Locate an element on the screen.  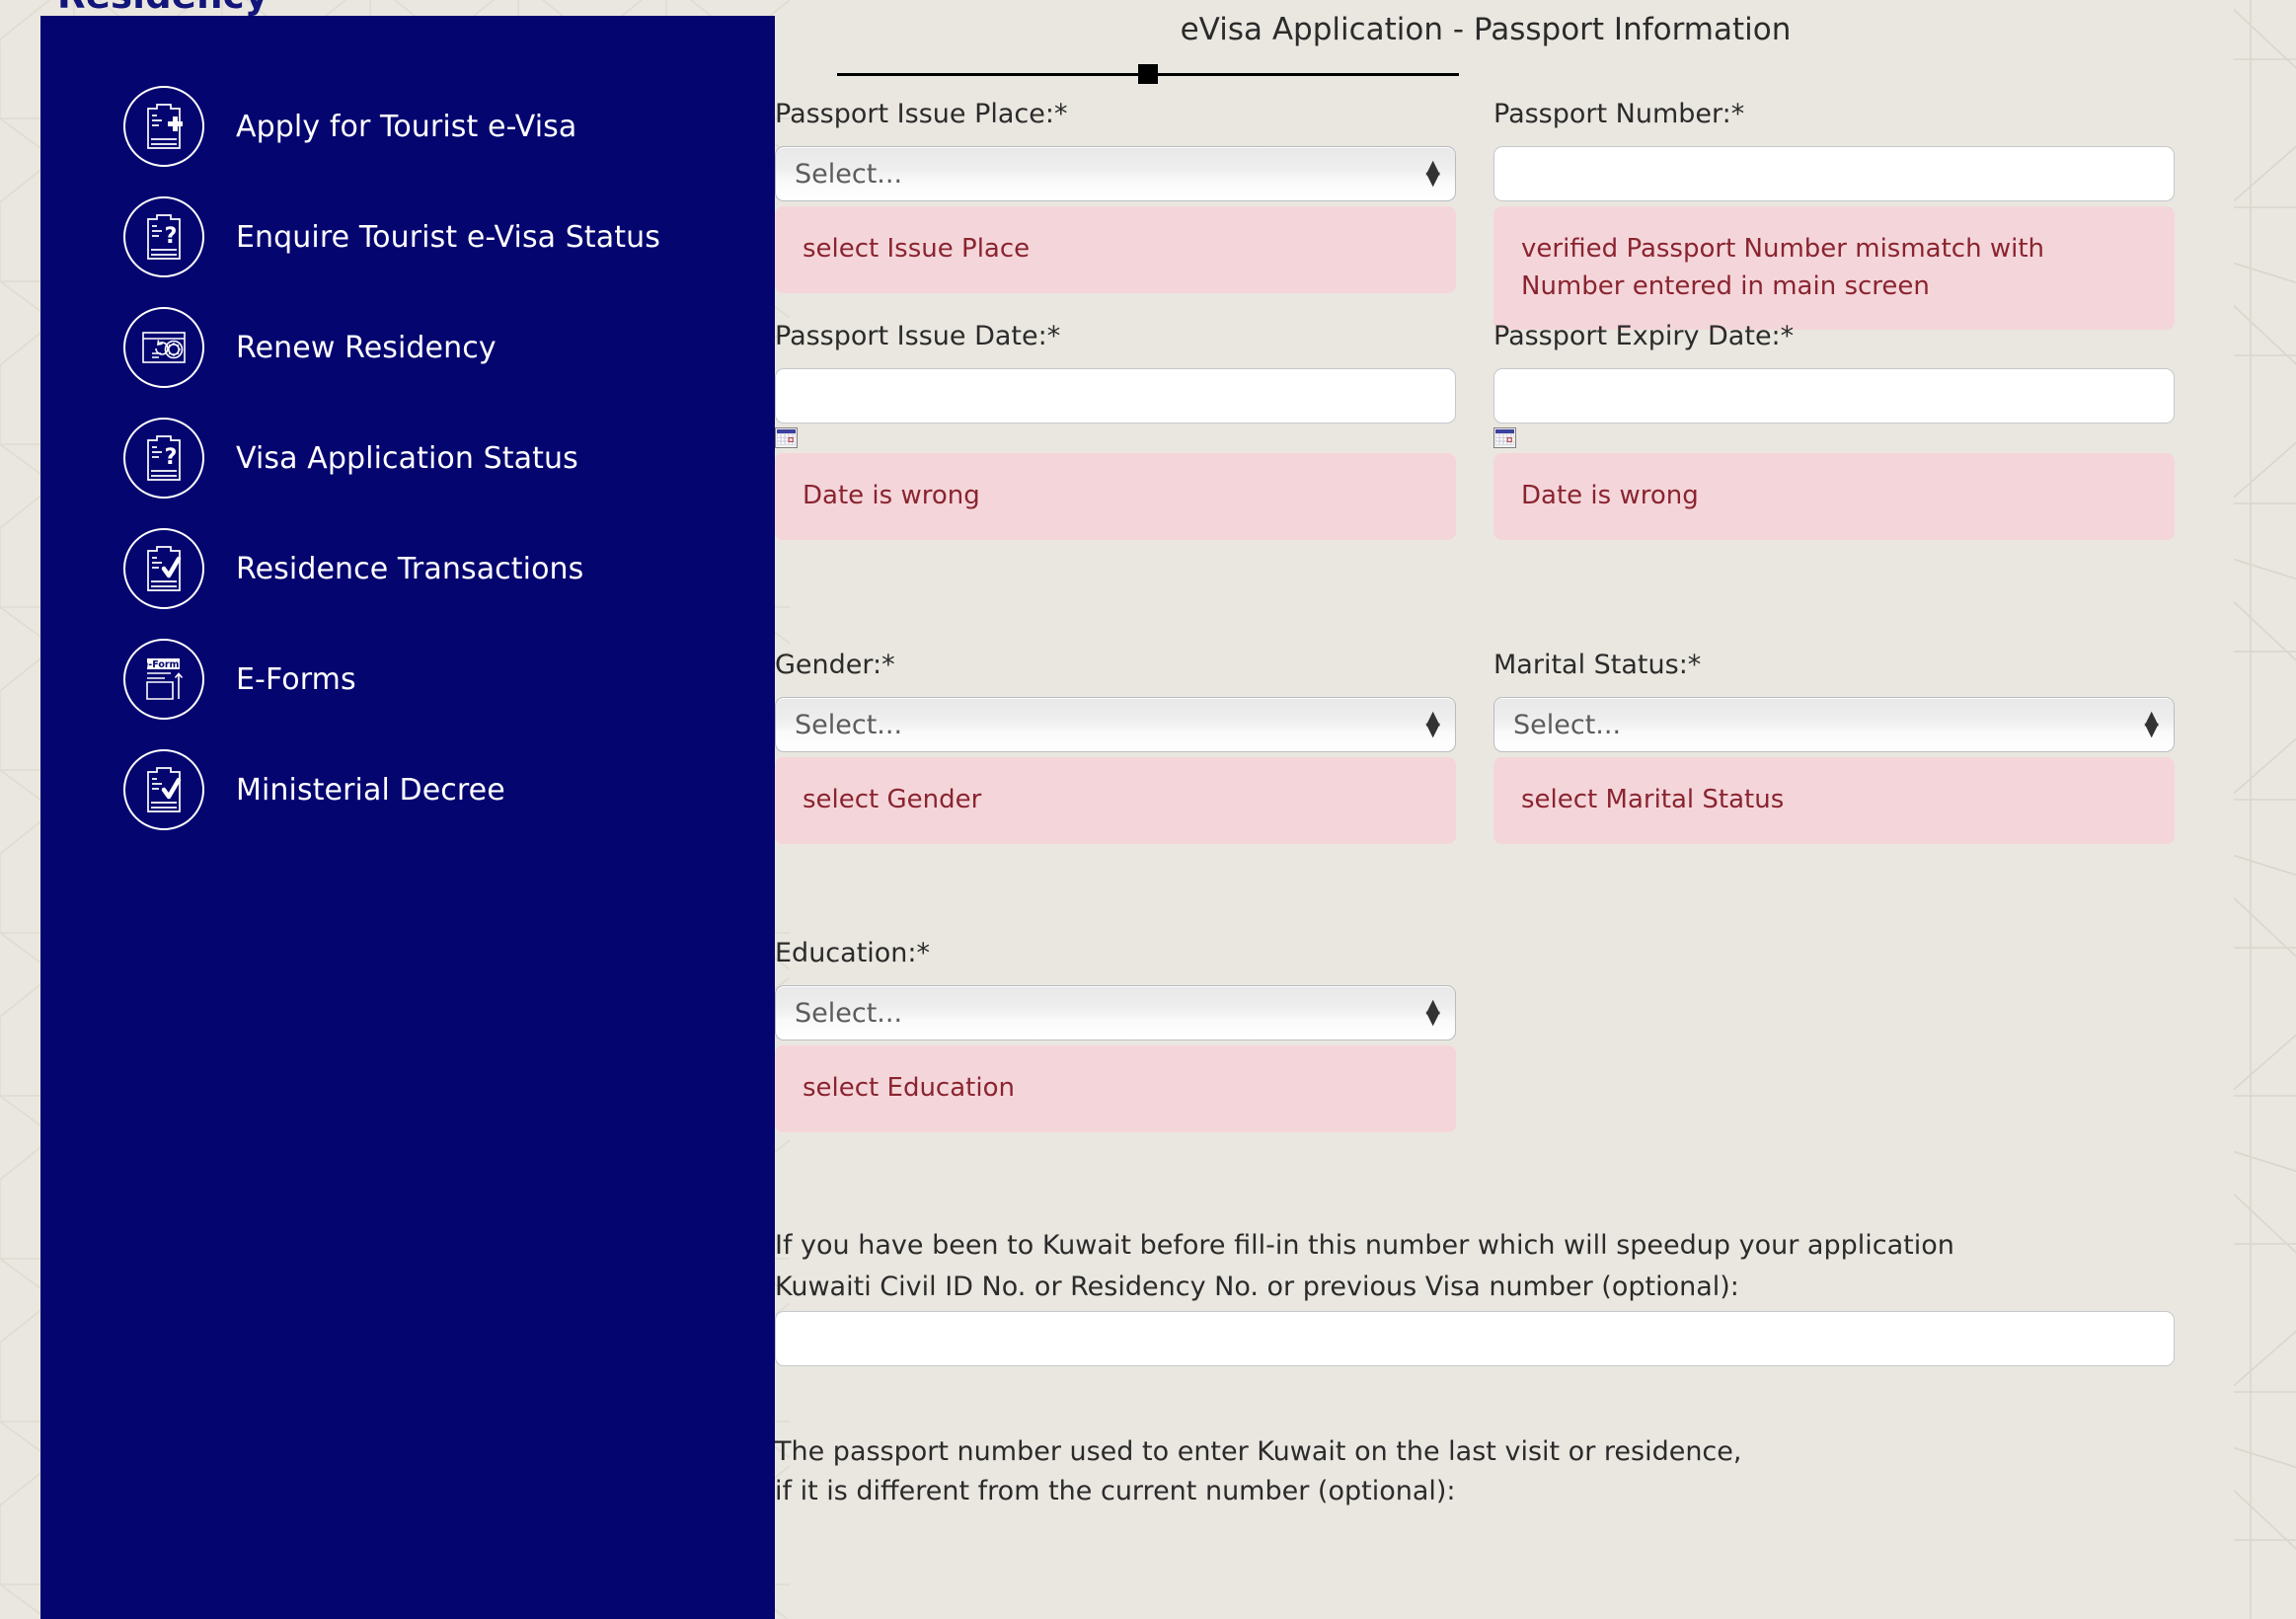
education-error: select Education is located at coordinates (1115, 1088).